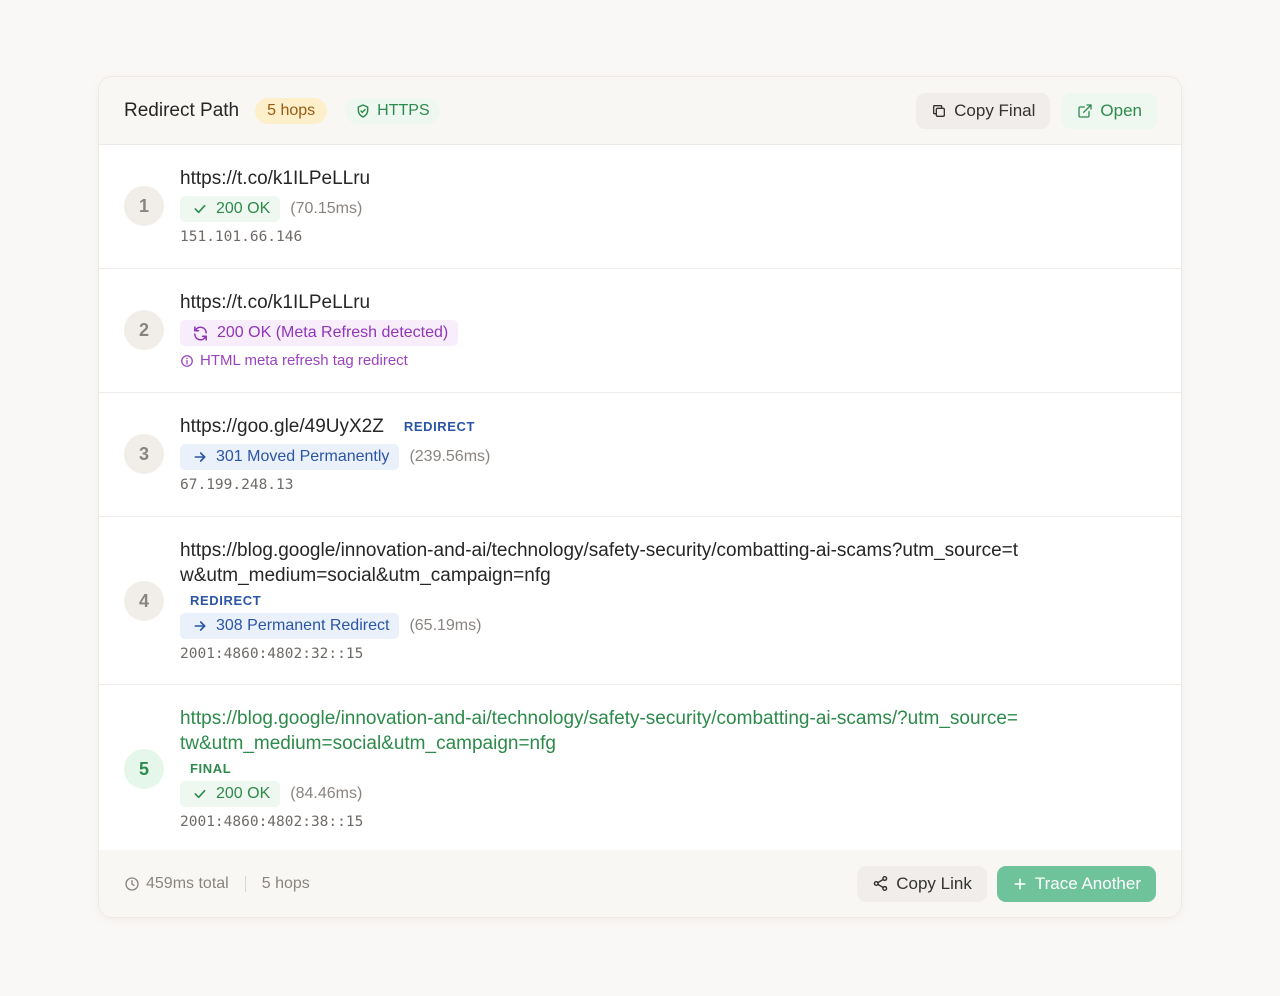 The width and height of the screenshot is (1280, 996). I want to click on shield-check-icon, so click(363, 111).